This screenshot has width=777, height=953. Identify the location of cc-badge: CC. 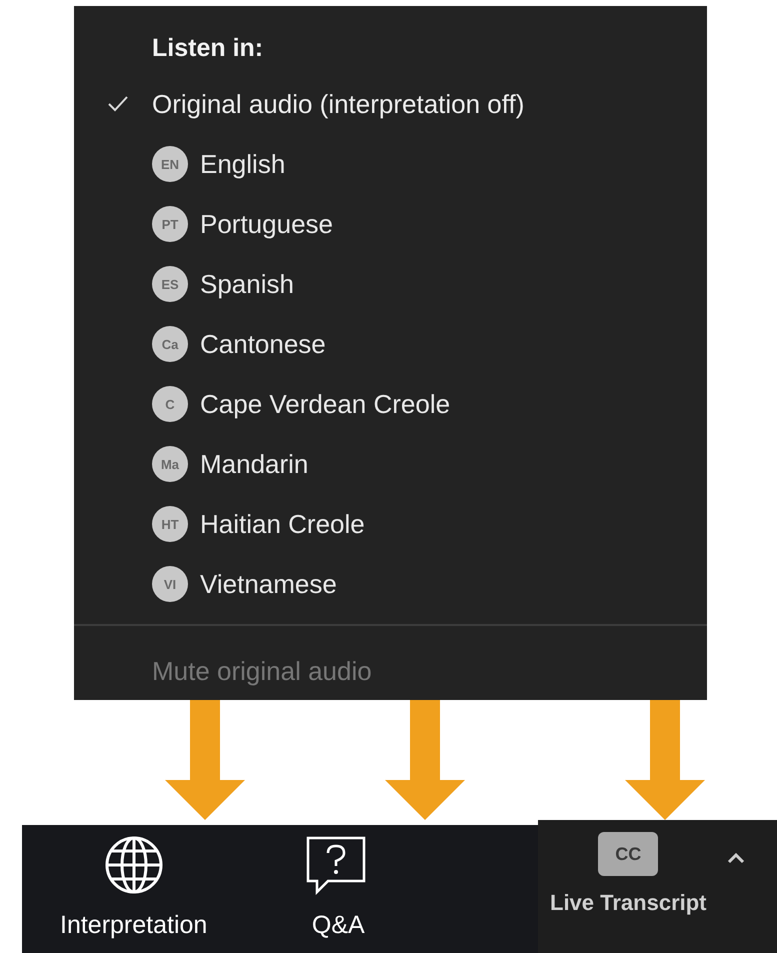
(628, 854).